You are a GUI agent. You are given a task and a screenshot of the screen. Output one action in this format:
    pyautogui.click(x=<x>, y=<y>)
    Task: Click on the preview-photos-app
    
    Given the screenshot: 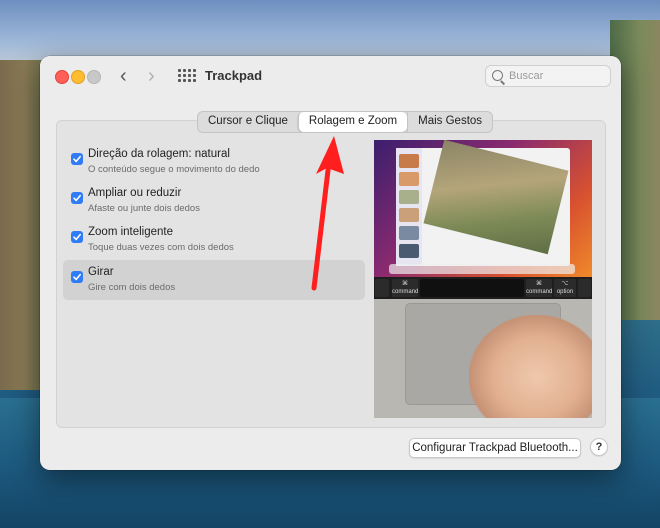 What is the action you would take?
    pyautogui.click(x=483, y=203)
    